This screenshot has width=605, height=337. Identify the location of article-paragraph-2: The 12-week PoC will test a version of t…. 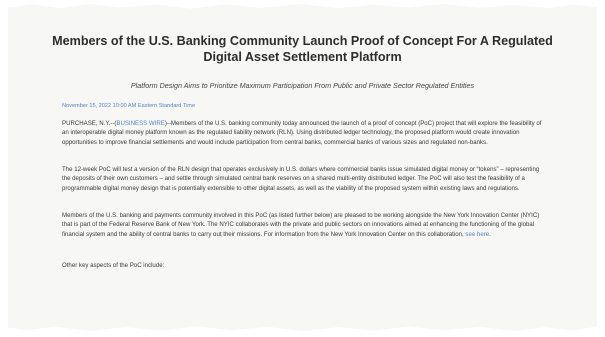
(301, 179).